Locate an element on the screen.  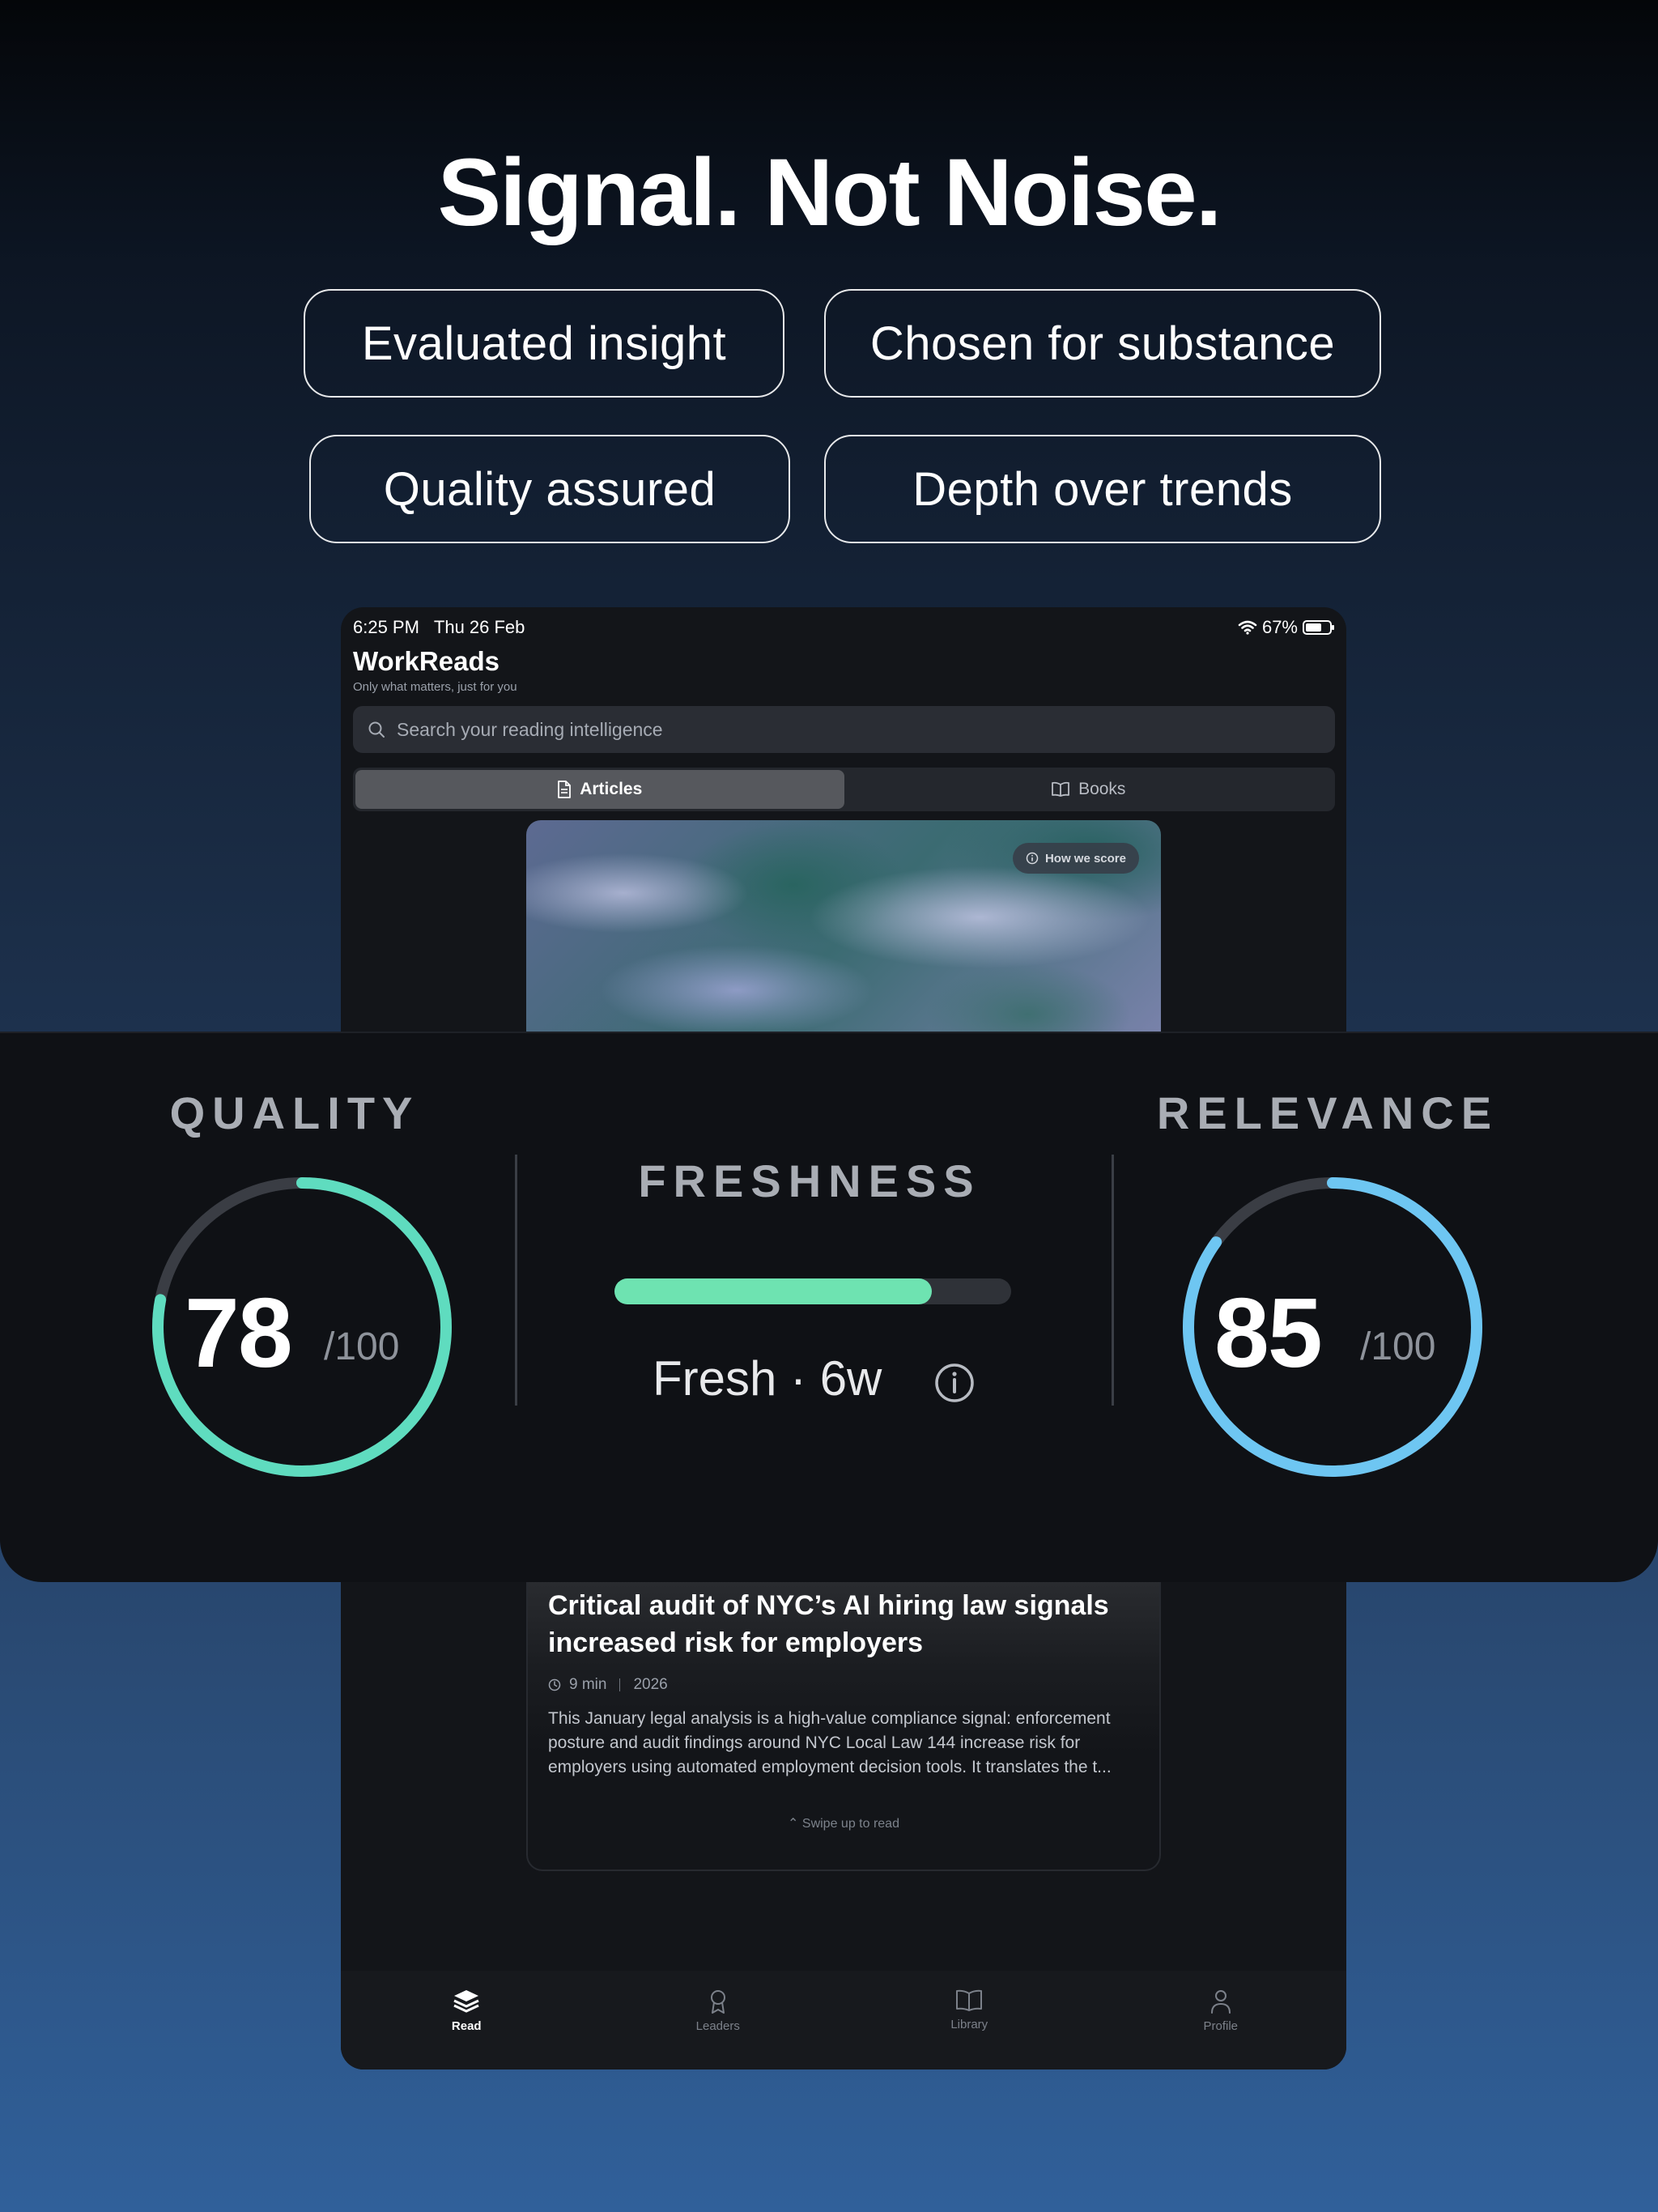
status-indicators: 67% is located at coordinates (1286, 627).